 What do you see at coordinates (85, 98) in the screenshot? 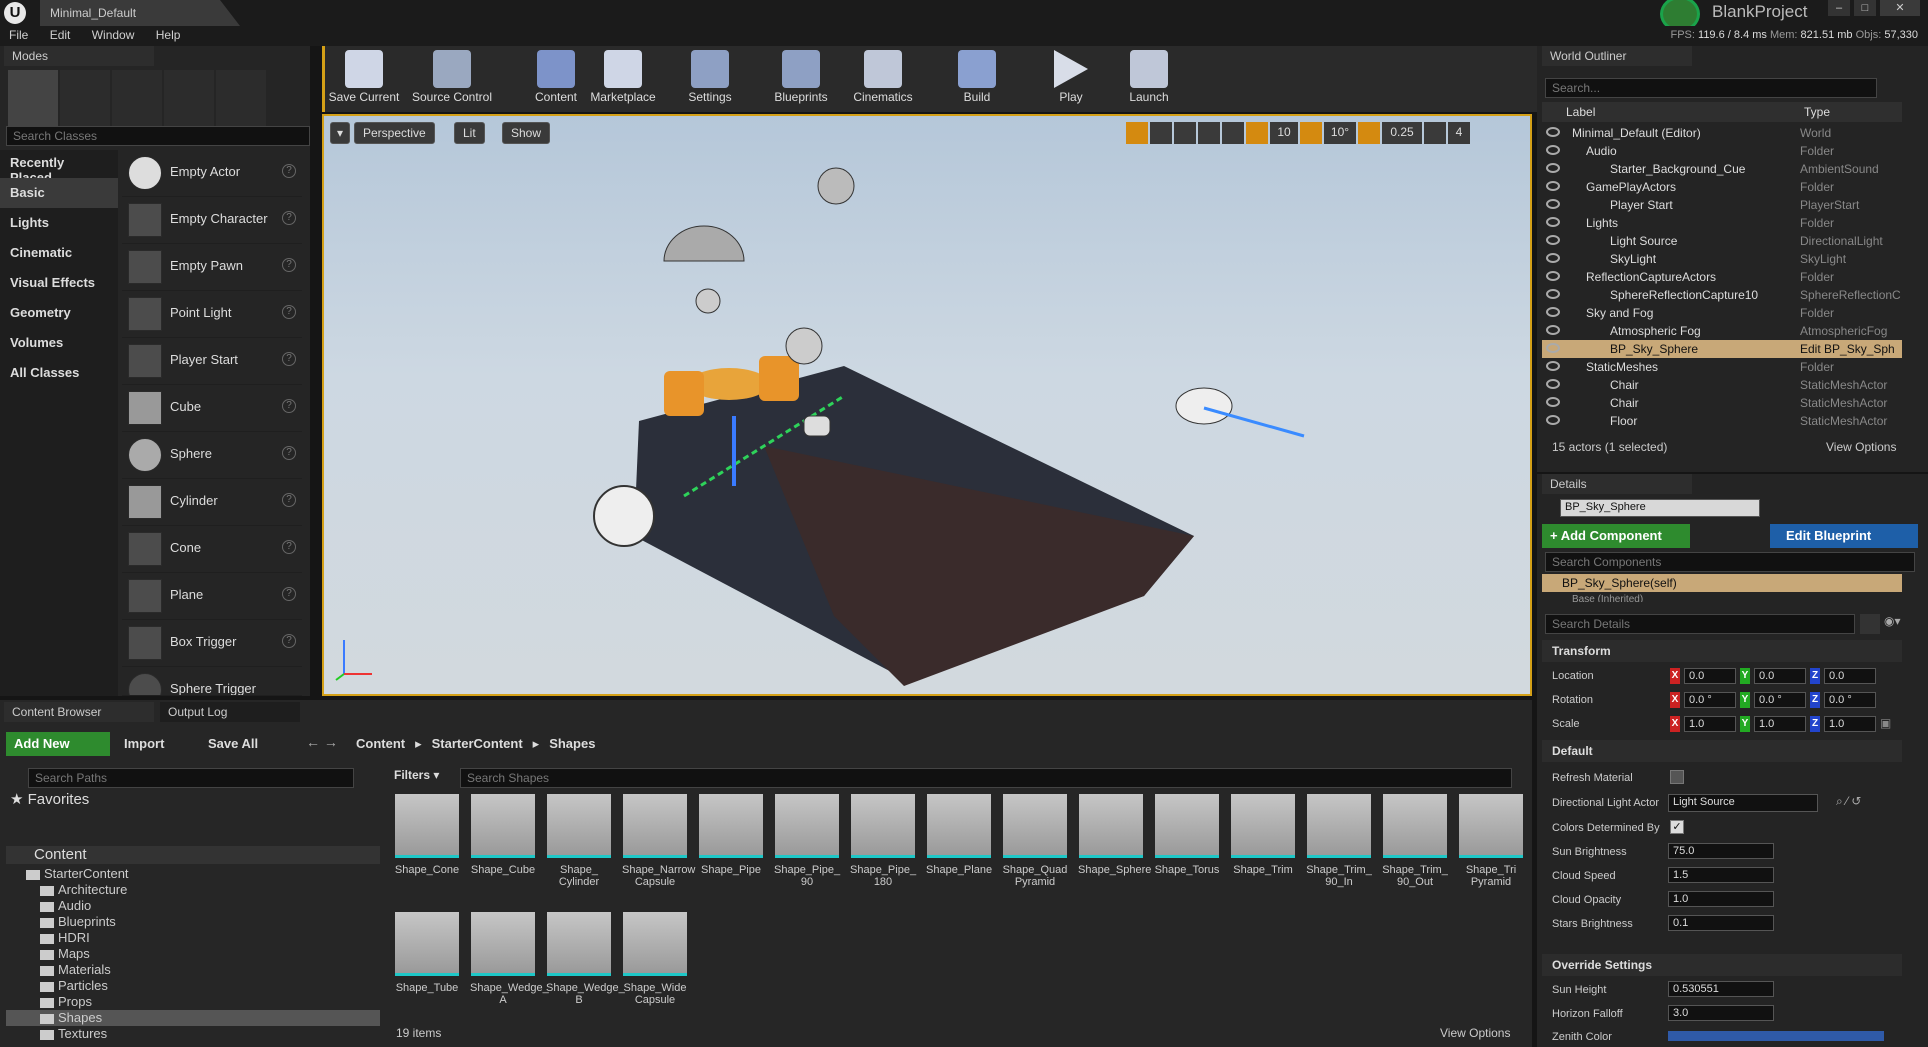
I see `paint-mode-icon` at bounding box center [85, 98].